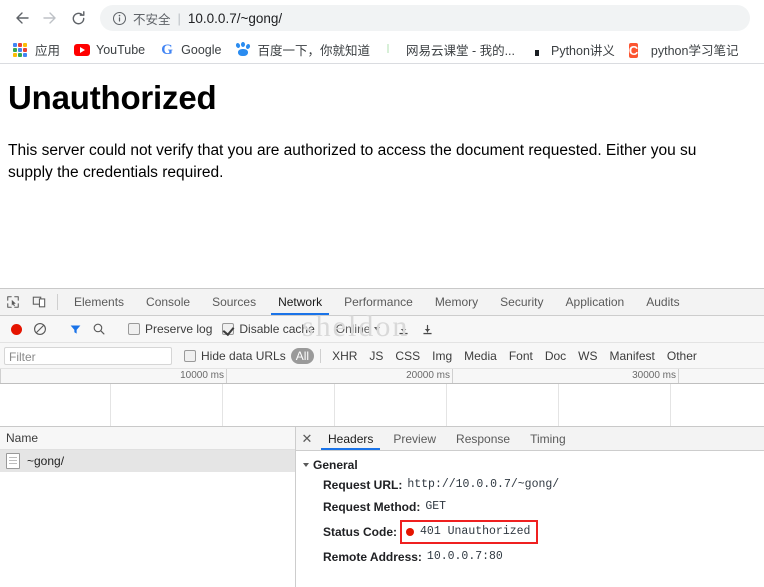 This screenshot has width=764, height=587. What do you see at coordinates (39, 302) in the screenshot?
I see `device-toolbar-icon` at bounding box center [39, 302].